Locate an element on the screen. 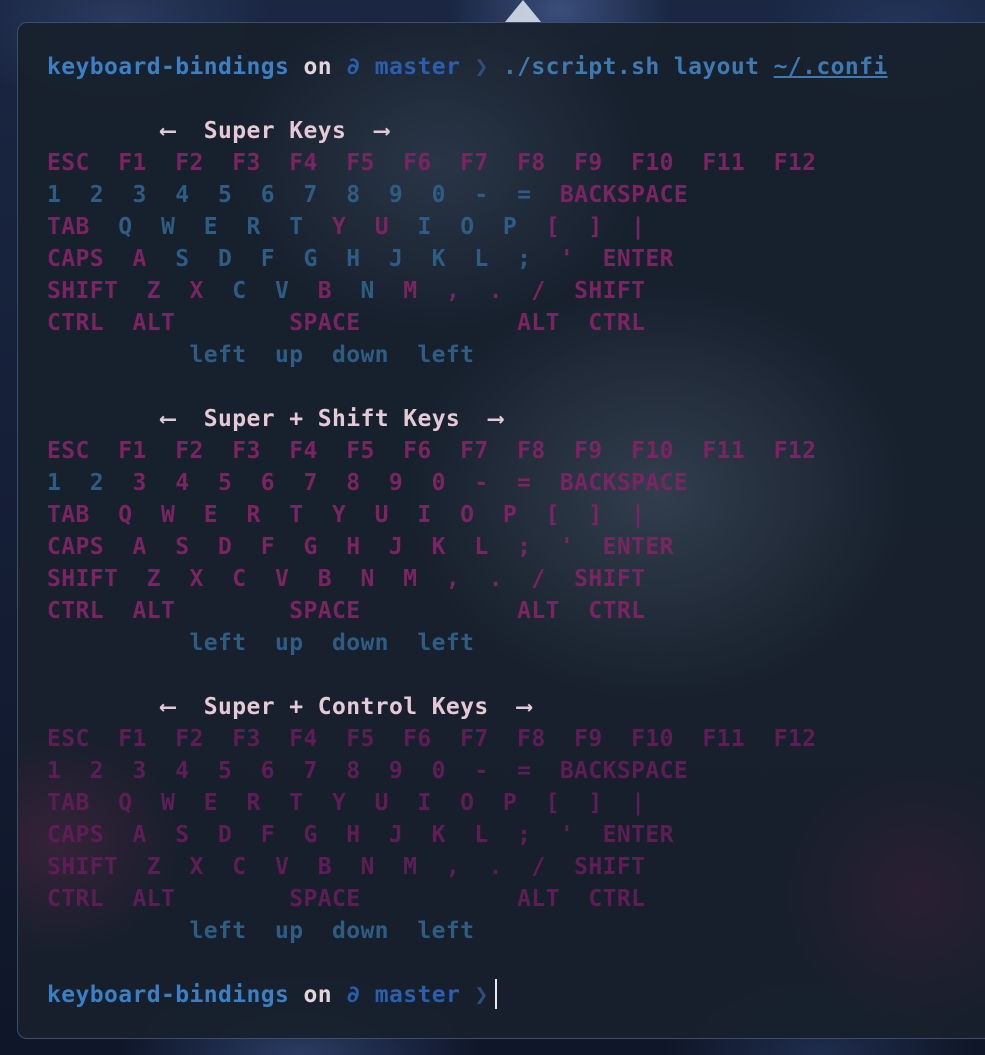 Image resolution: width=985 pixels, height=1055 pixels. command-path-link: ~/.confi is located at coordinates (831, 67).